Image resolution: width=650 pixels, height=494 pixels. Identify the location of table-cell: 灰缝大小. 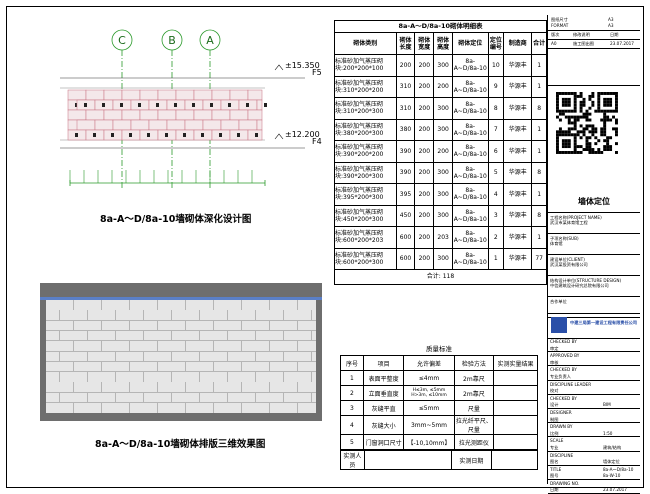
(383, 425).